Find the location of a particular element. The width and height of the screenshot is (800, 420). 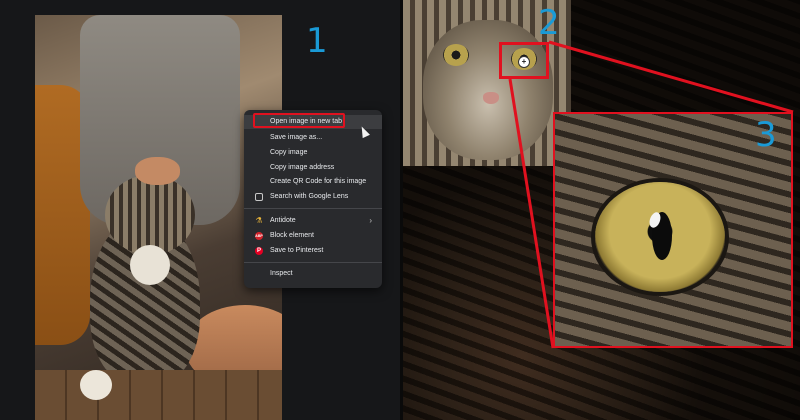

magnified-cat-eye is located at coordinates (660, 237).